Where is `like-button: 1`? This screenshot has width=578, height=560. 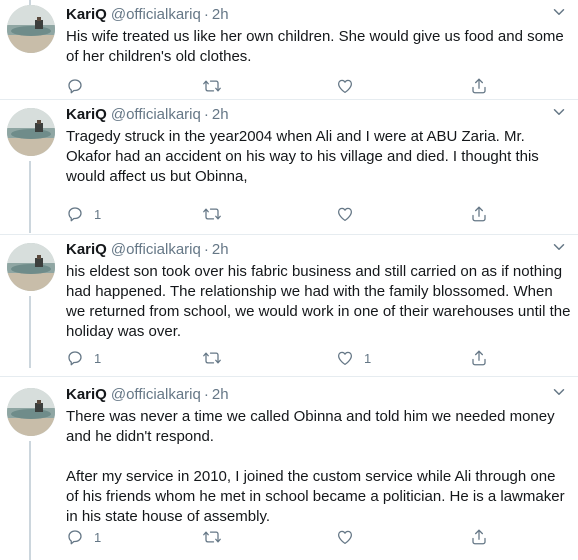
like-button: 1 is located at coordinates (353, 358).